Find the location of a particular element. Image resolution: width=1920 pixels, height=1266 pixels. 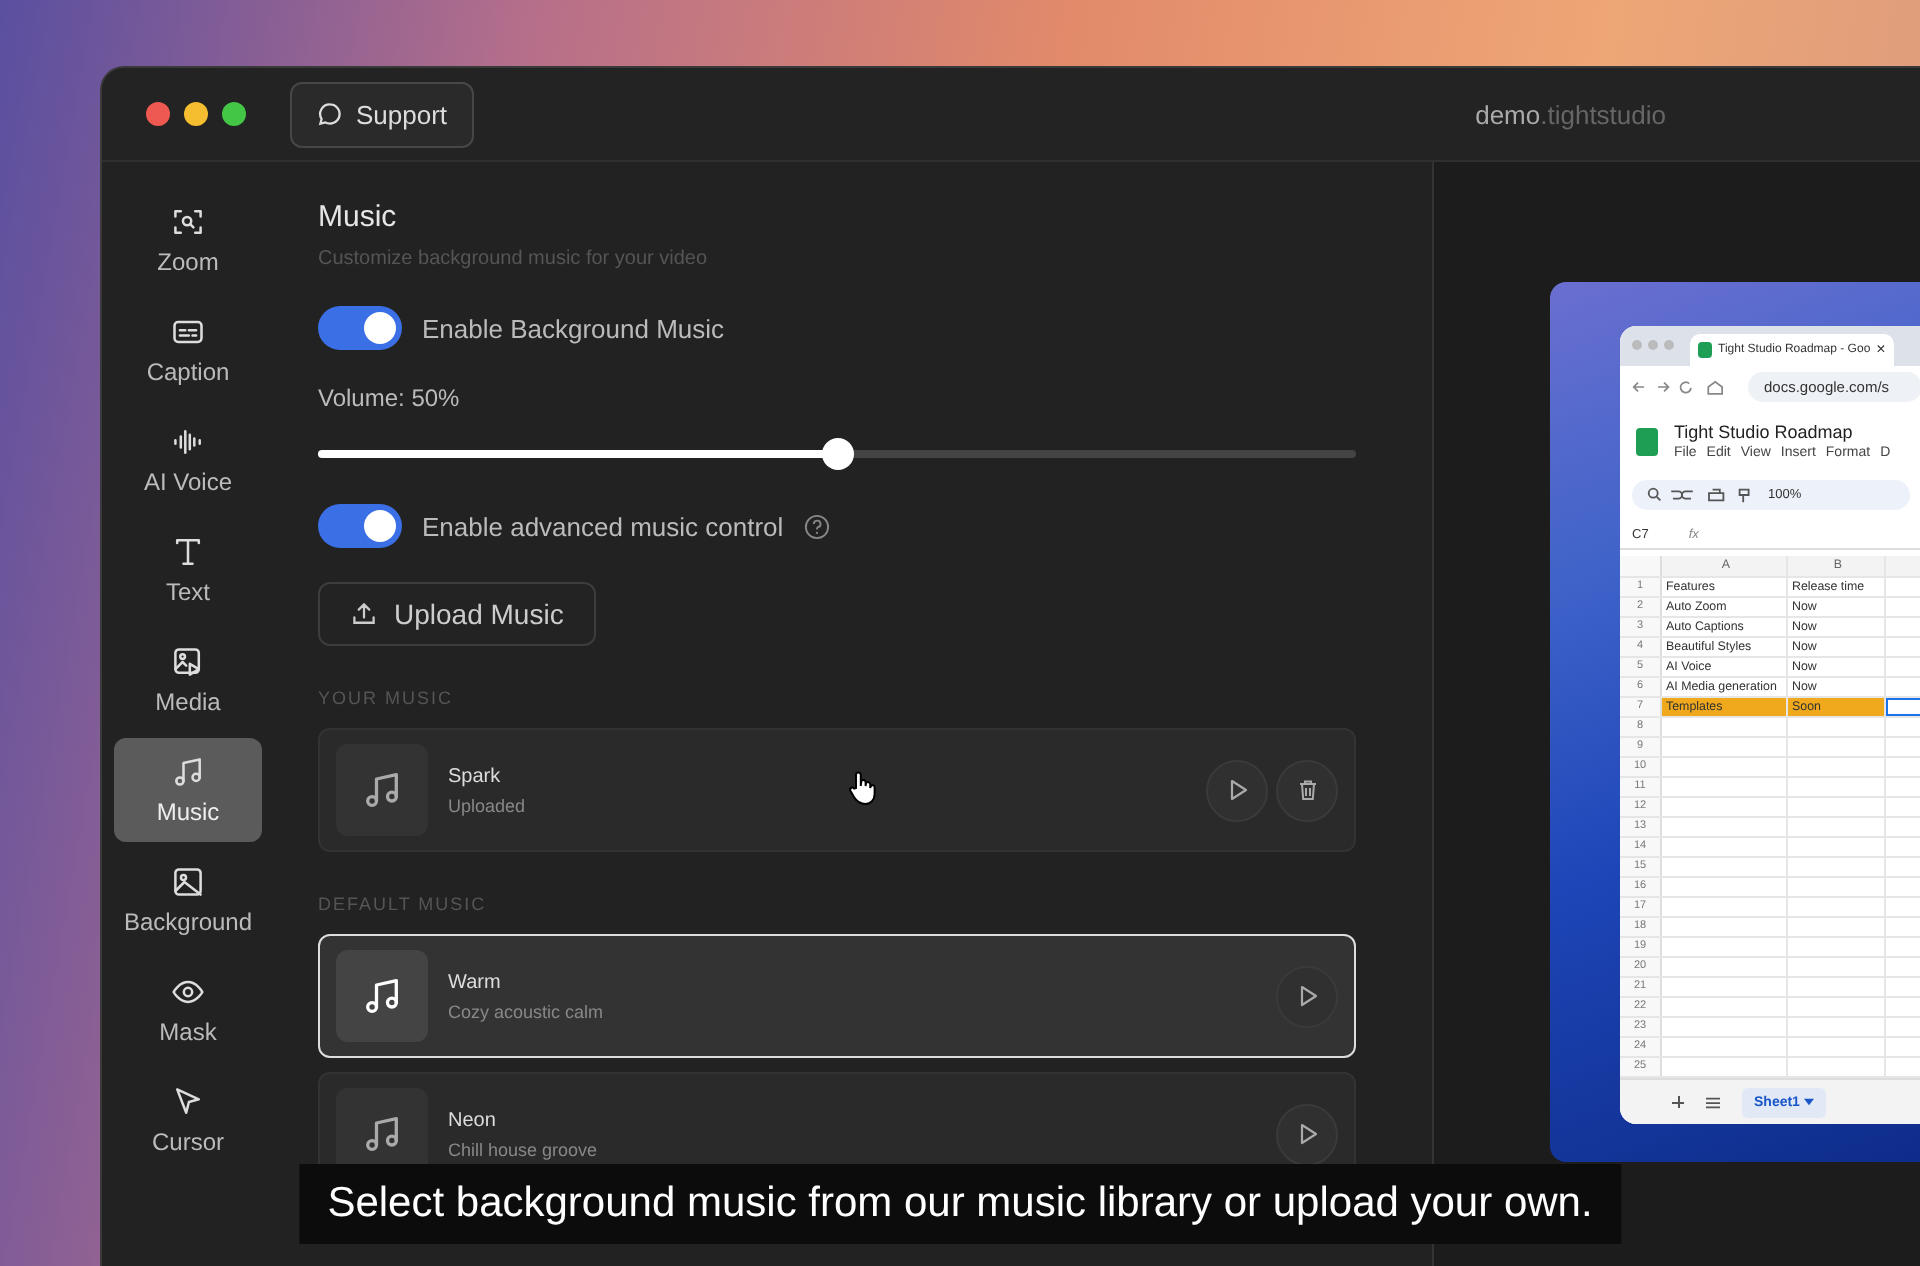

delete-button is located at coordinates (1307, 790).